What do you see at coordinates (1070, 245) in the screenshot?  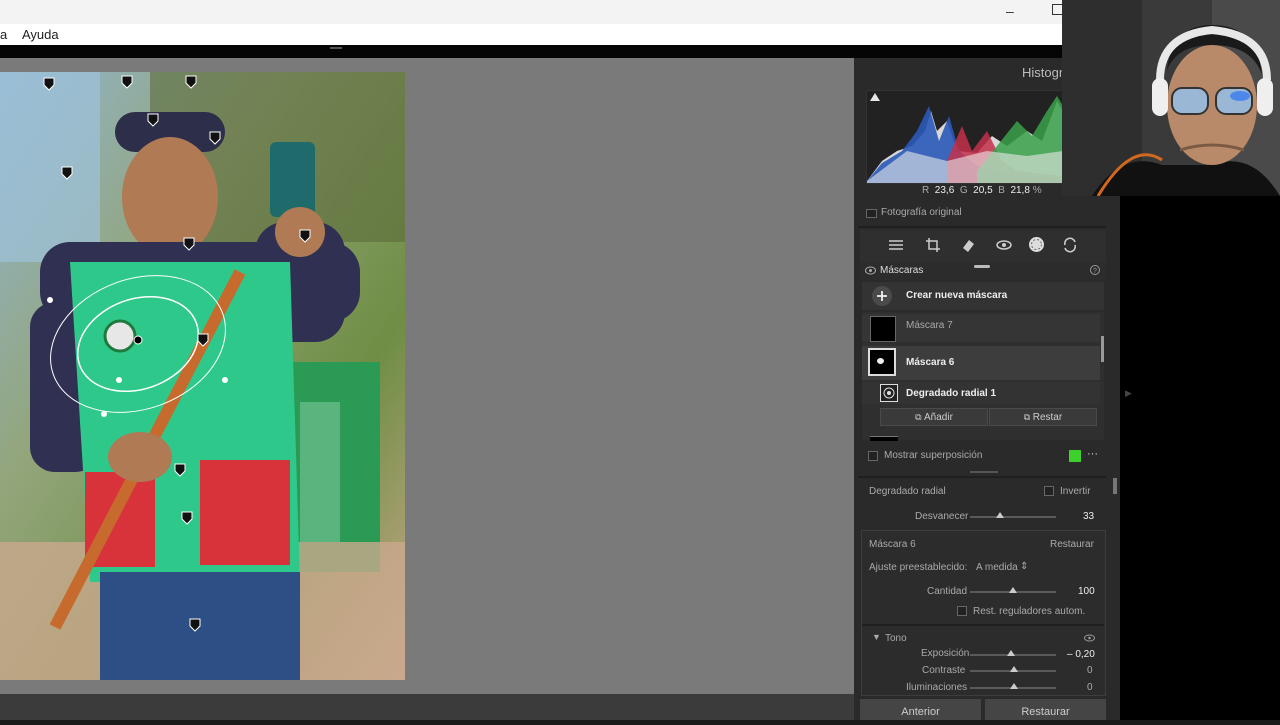 I see `presets-icon` at bounding box center [1070, 245].